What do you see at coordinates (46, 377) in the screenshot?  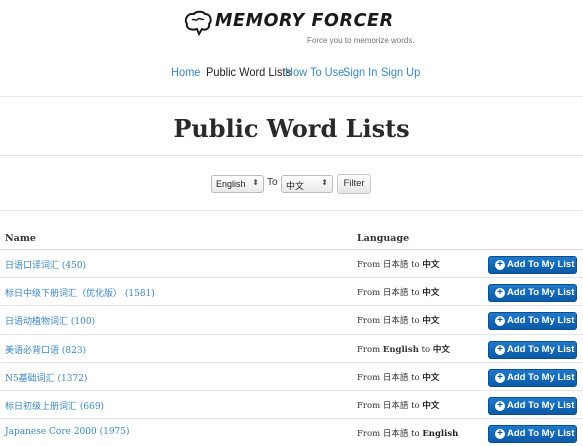 I see `word-list-link: N5基础词汇 (1372)` at bounding box center [46, 377].